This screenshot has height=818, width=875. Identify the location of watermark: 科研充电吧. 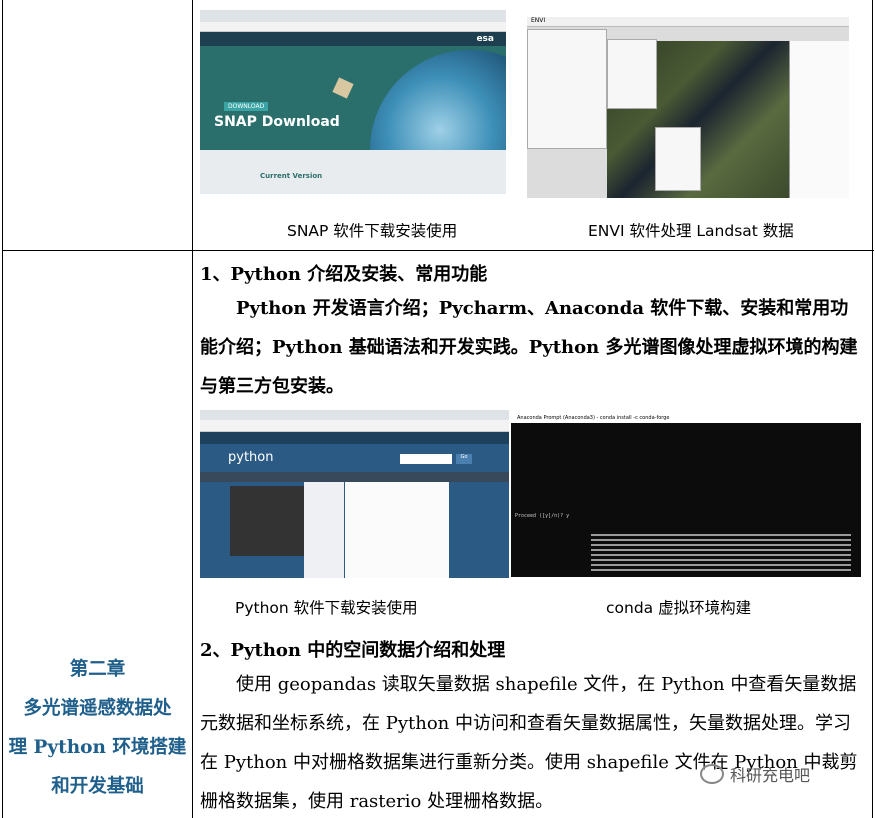
(755, 774).